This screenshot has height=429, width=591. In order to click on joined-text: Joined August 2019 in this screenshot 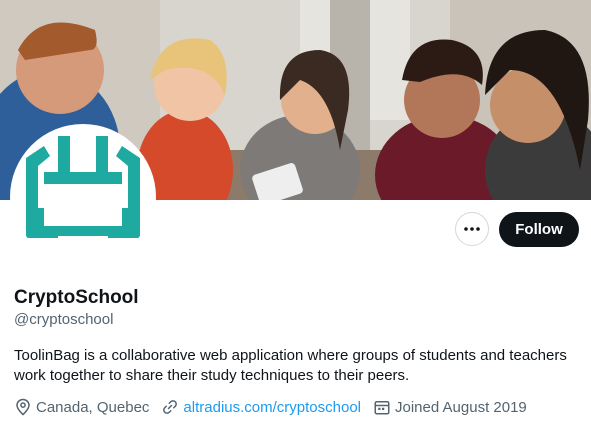, I will do `click(461, 407)`.